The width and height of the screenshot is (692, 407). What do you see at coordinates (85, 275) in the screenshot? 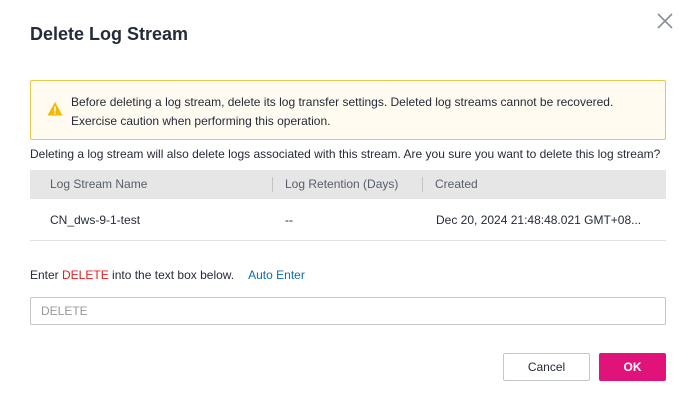
I see `enter-prompt-keyword: DELETE` at bounding box center [85, 275].